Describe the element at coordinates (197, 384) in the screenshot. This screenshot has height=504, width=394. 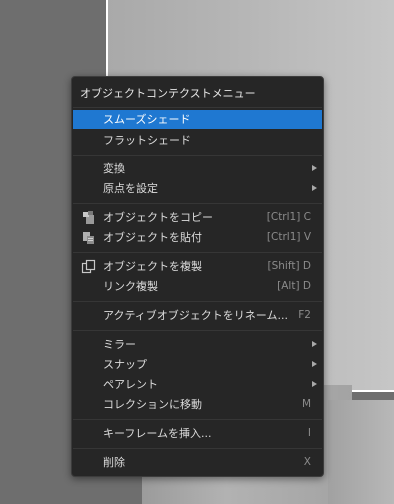
I see `menu-item-parent: ペアレント` at that location.